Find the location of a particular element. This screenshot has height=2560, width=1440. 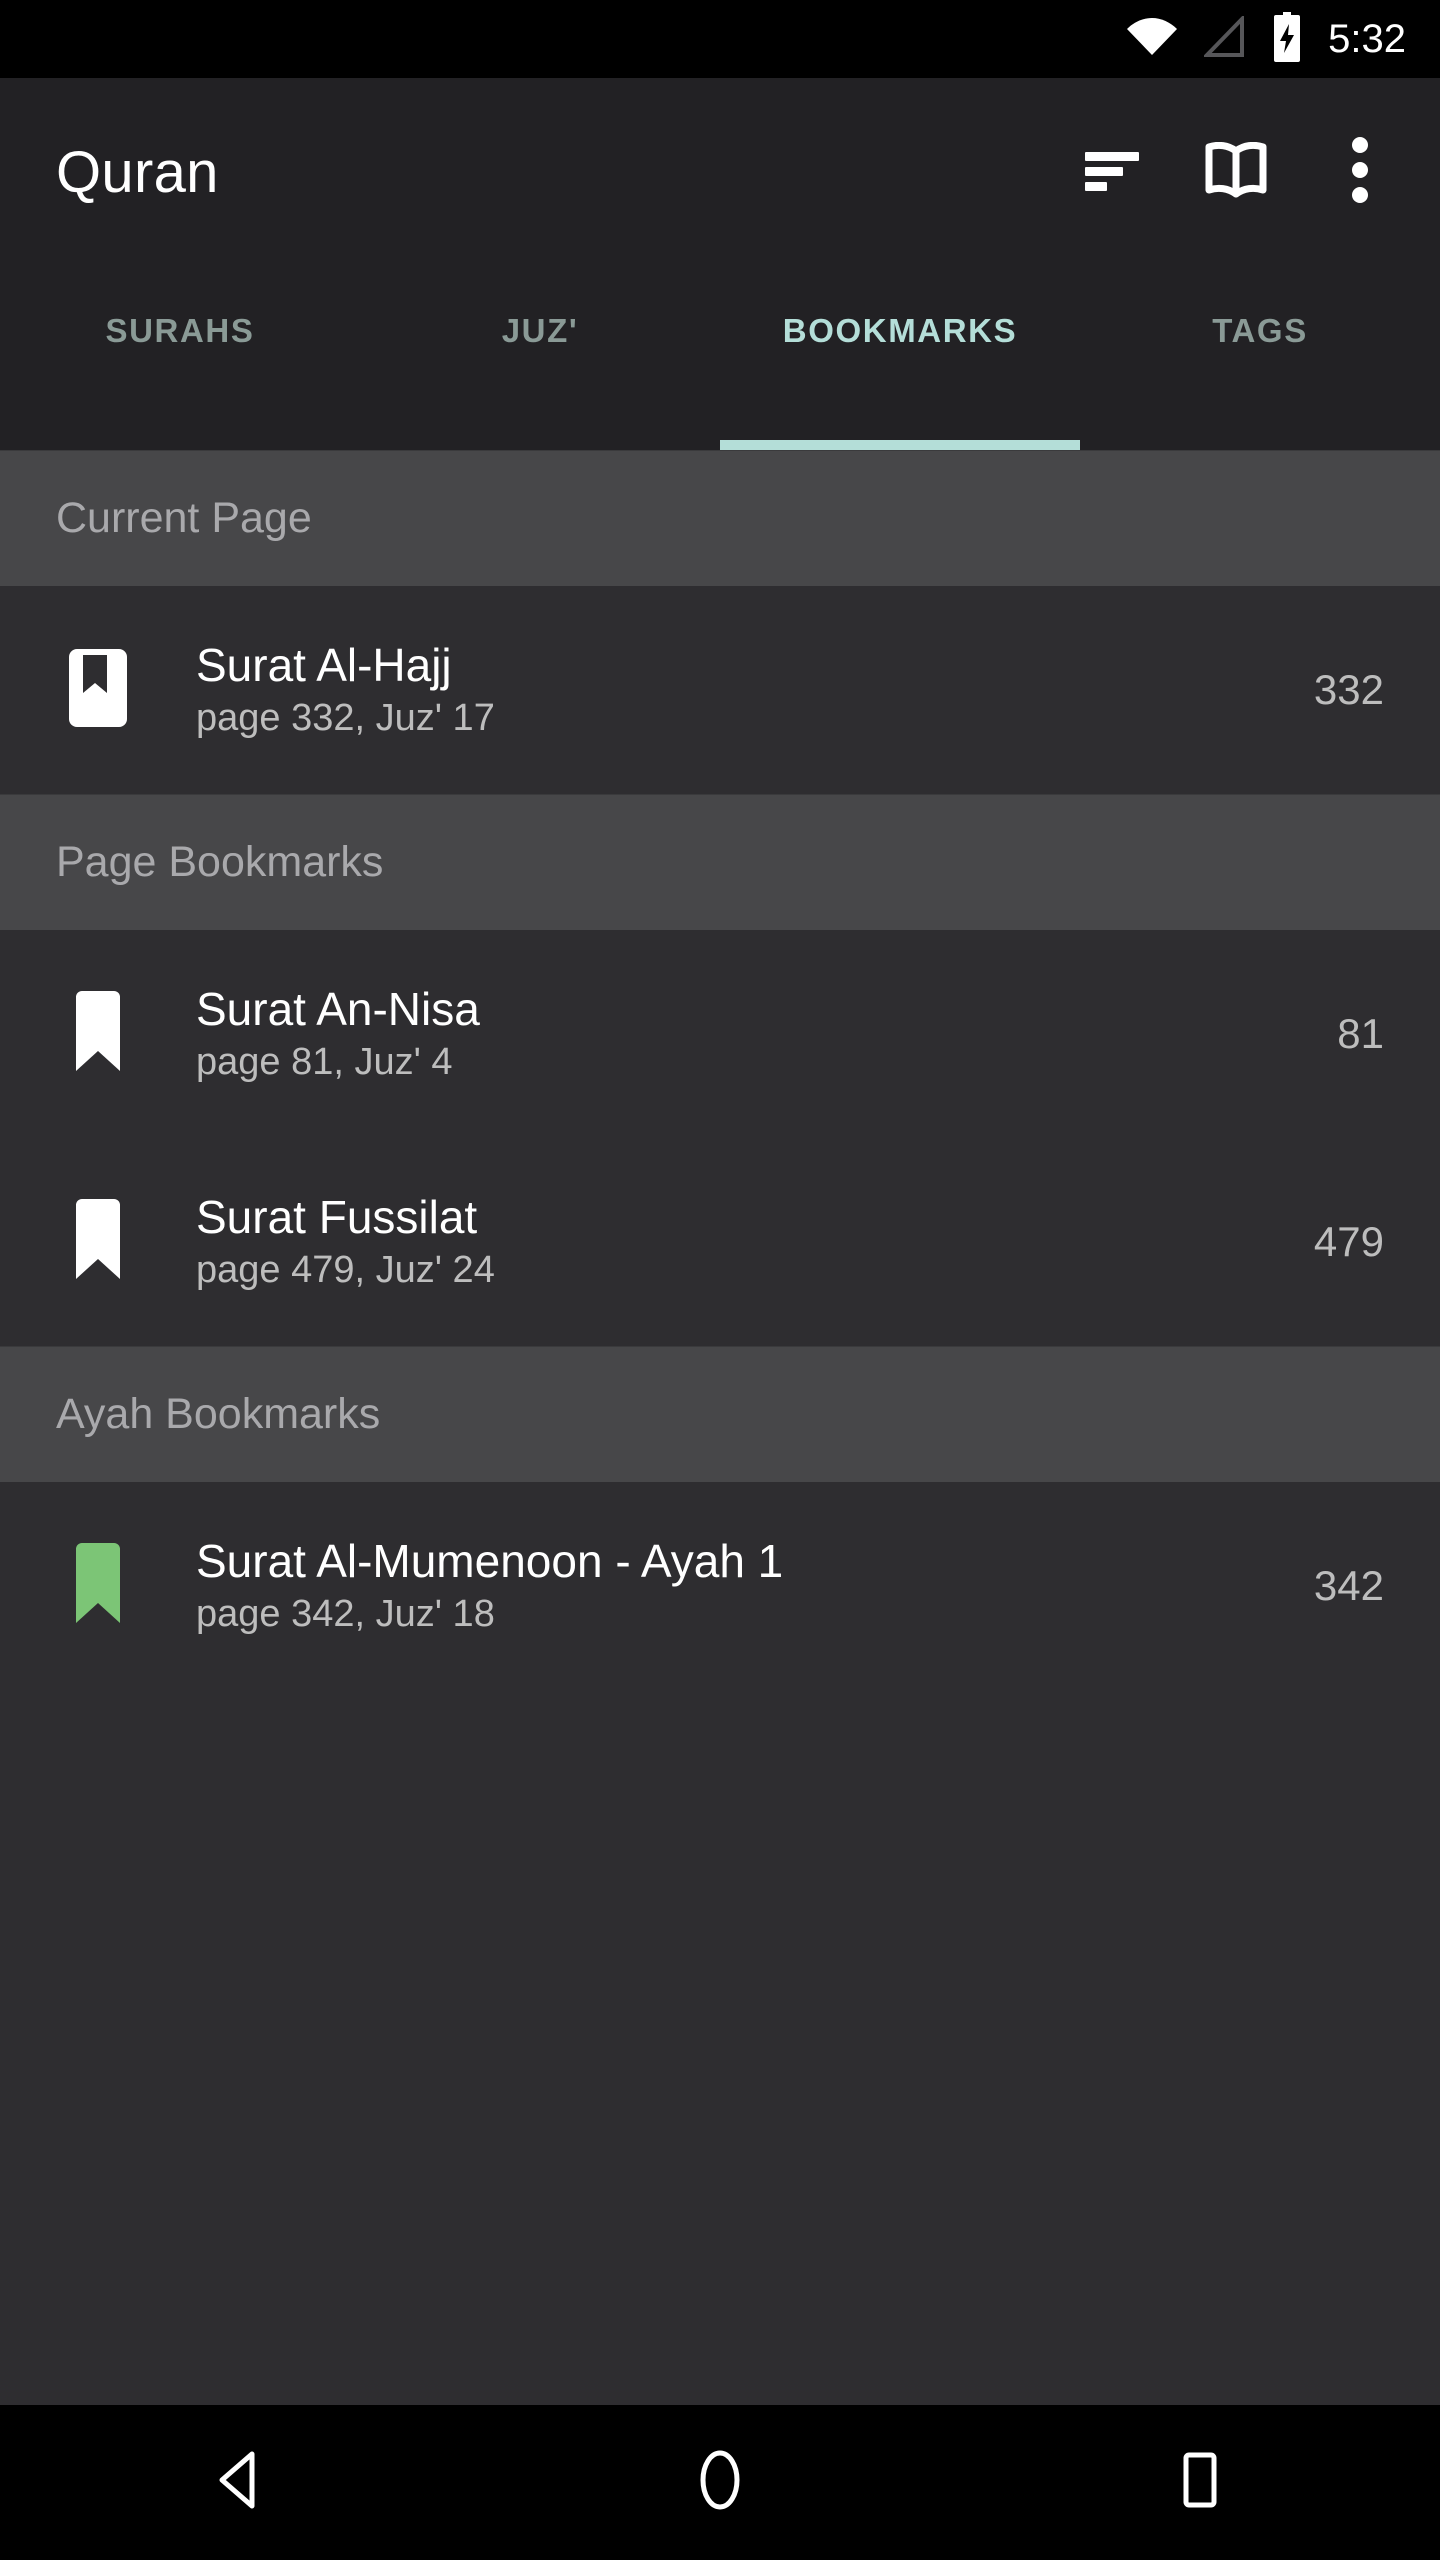

battery-charging-icon is located at coordinates (1287, 39).